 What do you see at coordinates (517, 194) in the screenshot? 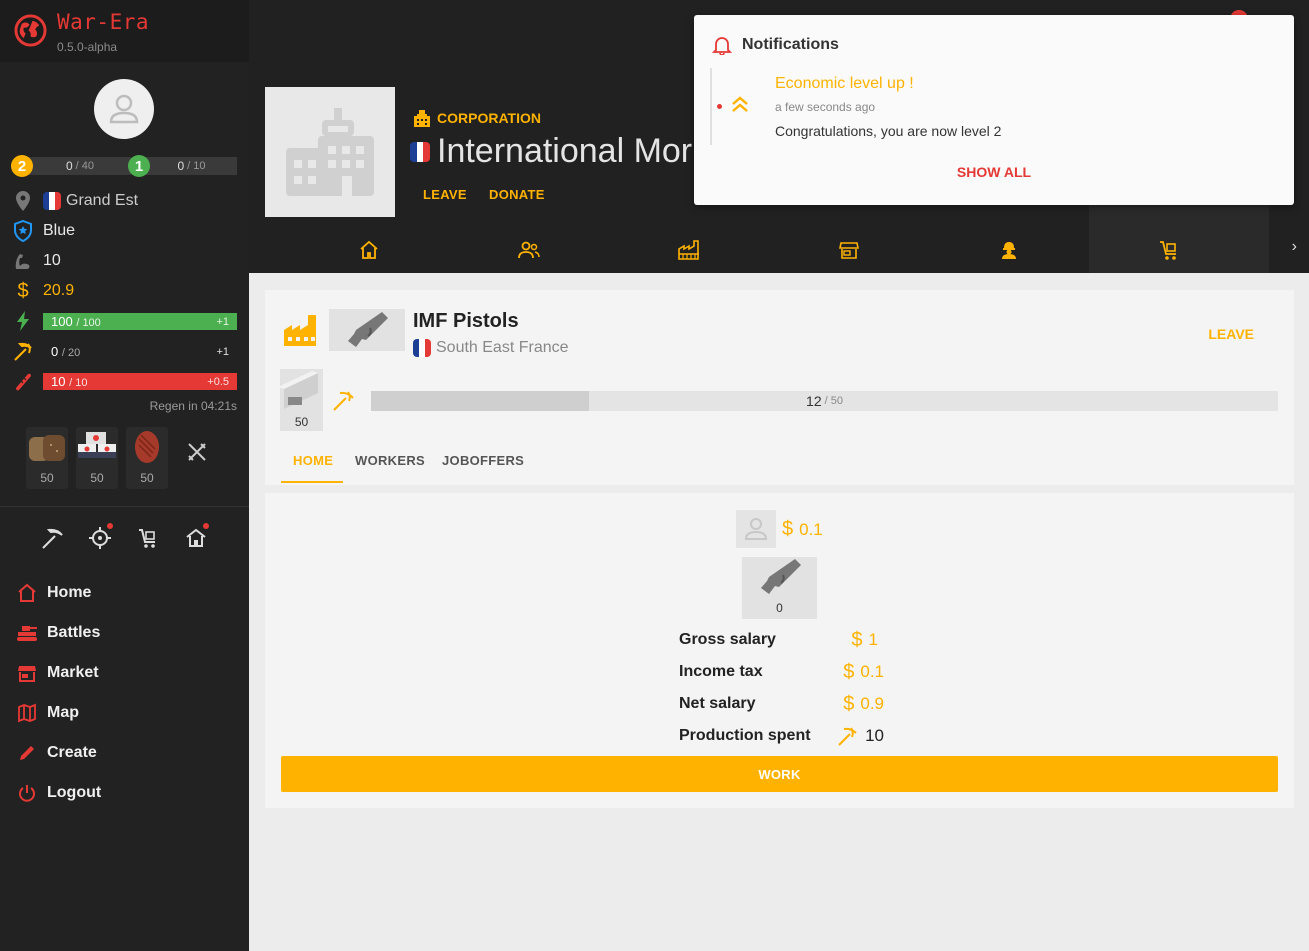
I see `donate-button: DONATE` at bounding box center [517, 194].